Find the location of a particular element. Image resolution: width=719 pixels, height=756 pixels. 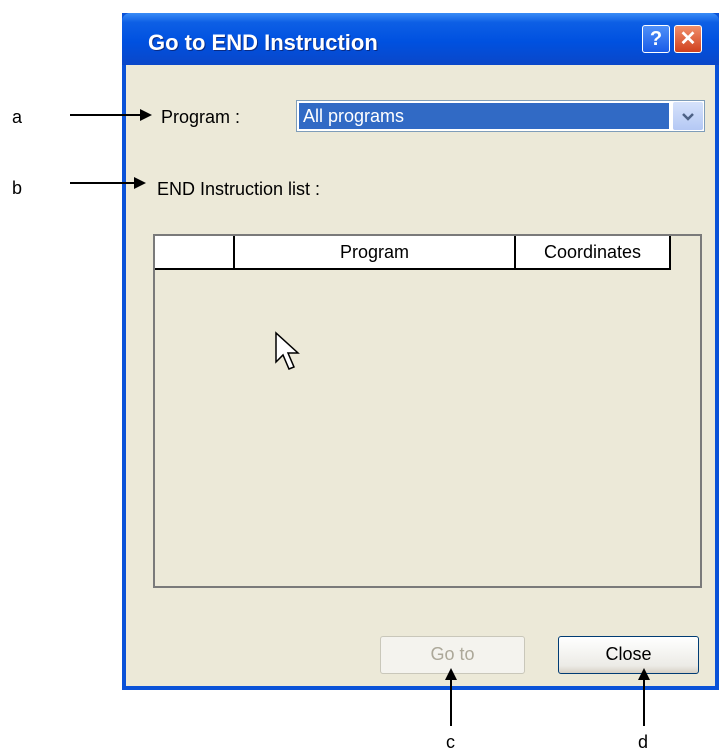

arrow-d is located at coordinates (644, 697).